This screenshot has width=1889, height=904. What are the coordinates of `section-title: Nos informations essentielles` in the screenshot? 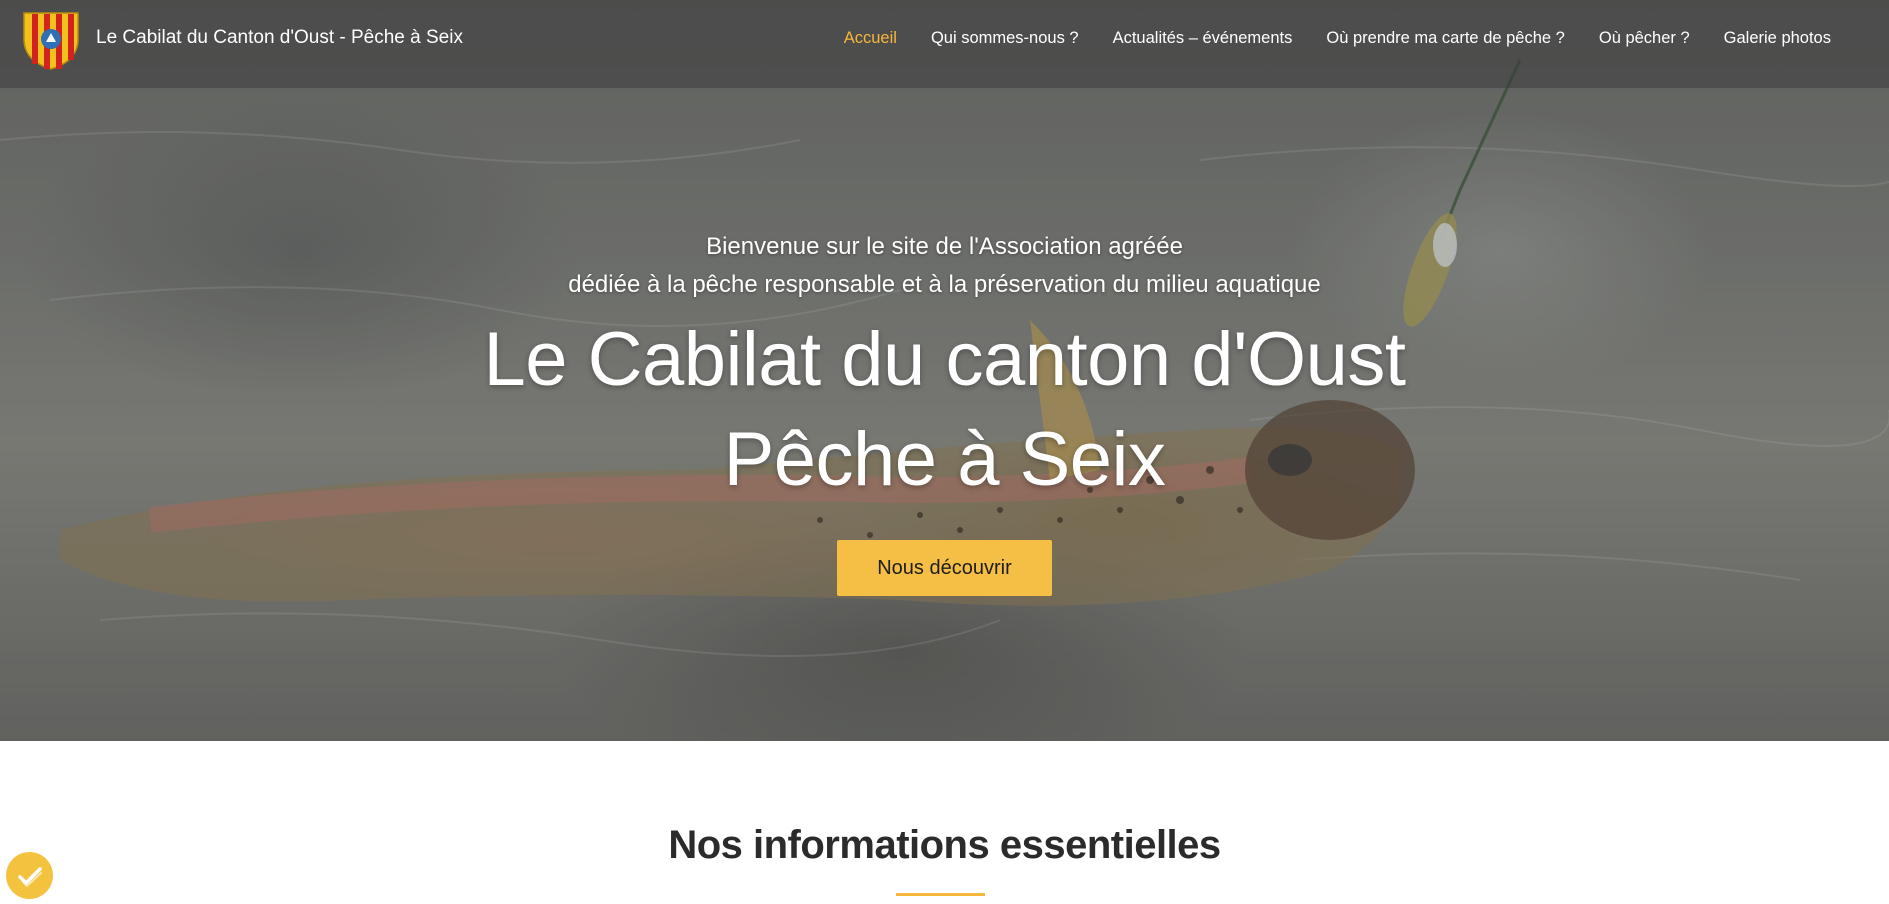 It's located at (944, 845).